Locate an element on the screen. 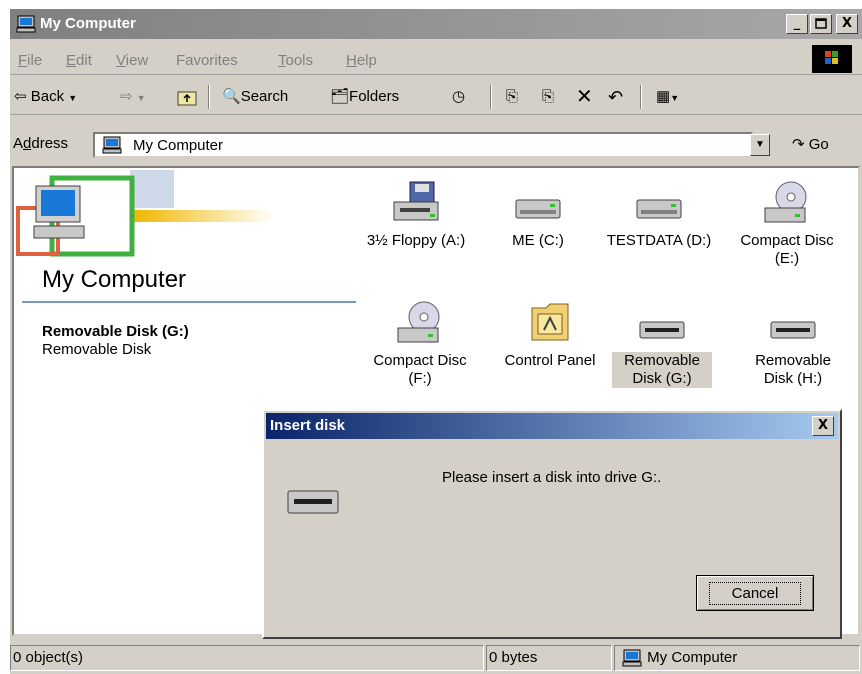  undo-icon: ↶ is located at coordinates (616, 97).